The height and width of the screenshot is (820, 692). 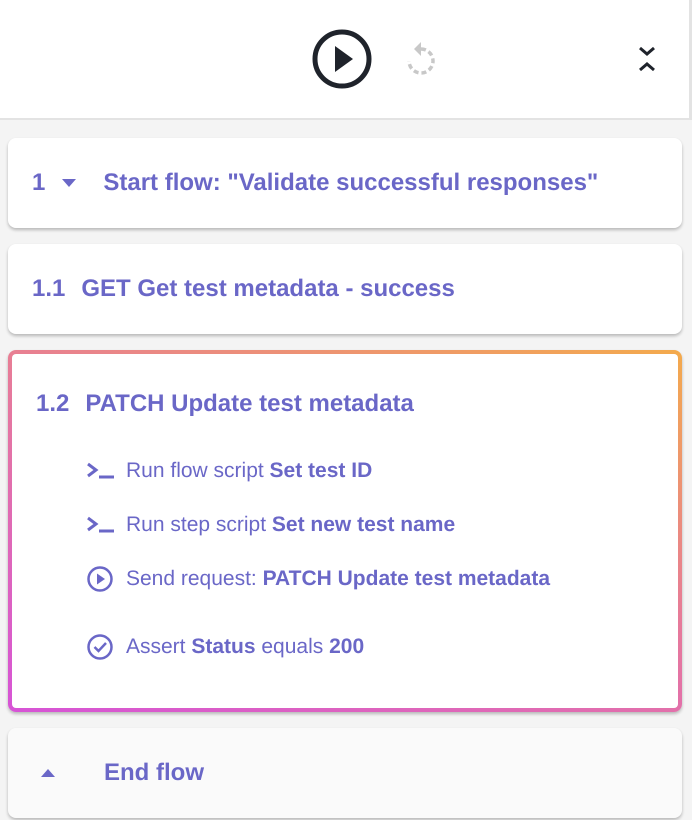 I want to click on step-number: 1.2, so click(x=53, y=404).